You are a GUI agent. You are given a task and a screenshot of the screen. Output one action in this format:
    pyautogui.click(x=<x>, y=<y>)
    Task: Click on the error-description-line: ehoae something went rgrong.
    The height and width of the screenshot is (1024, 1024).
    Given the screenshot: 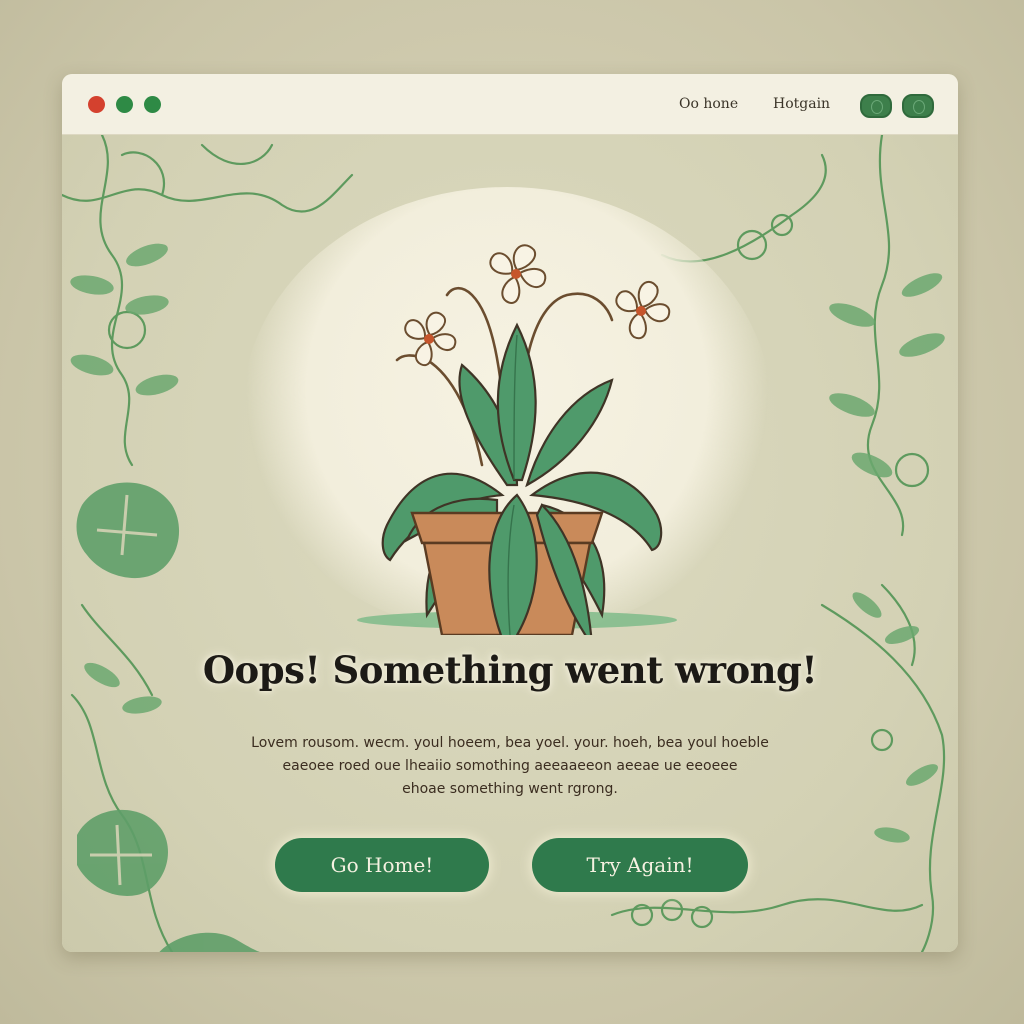 What is the action you would take?
    pyautogui.click(x=510, y=789)
    